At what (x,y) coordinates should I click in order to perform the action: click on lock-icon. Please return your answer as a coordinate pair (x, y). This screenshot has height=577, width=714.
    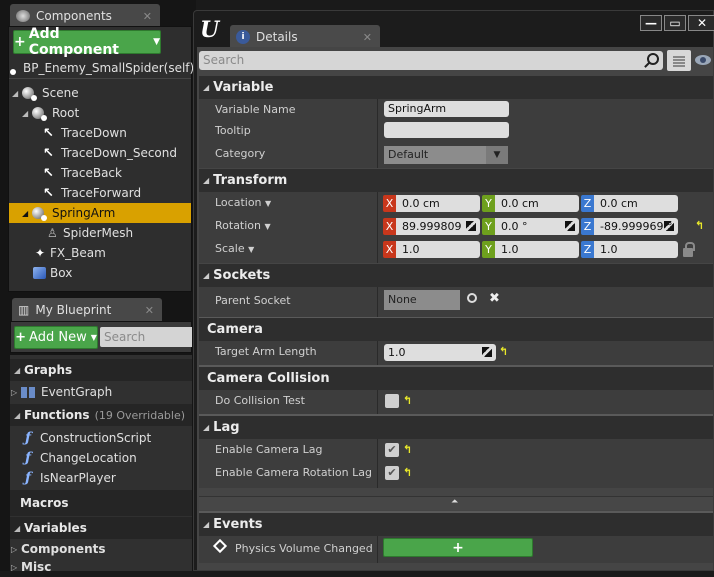
    Looking at the image, I should click on (689, 249).